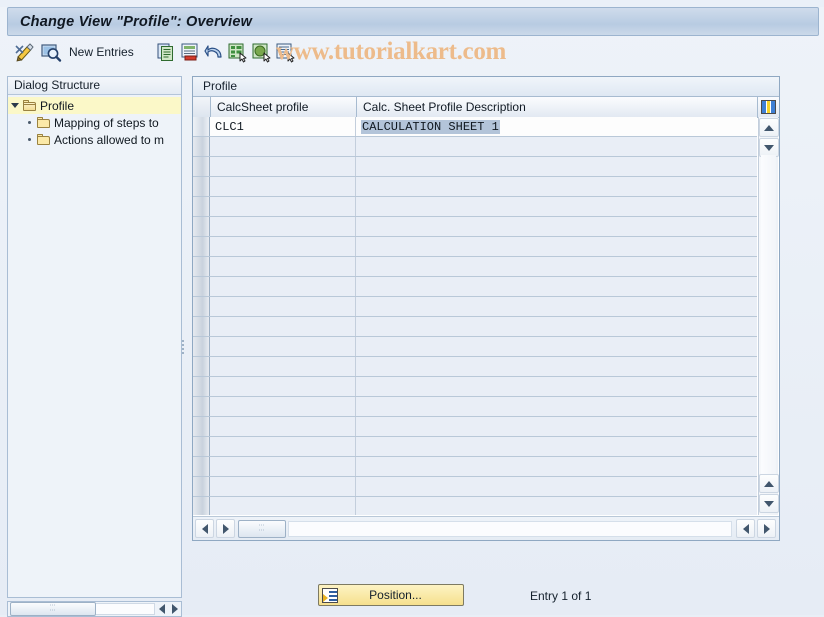  Describe the element at coordinates (183, 349) in the screenshot. I see `panel-splitter-handle` at that location.